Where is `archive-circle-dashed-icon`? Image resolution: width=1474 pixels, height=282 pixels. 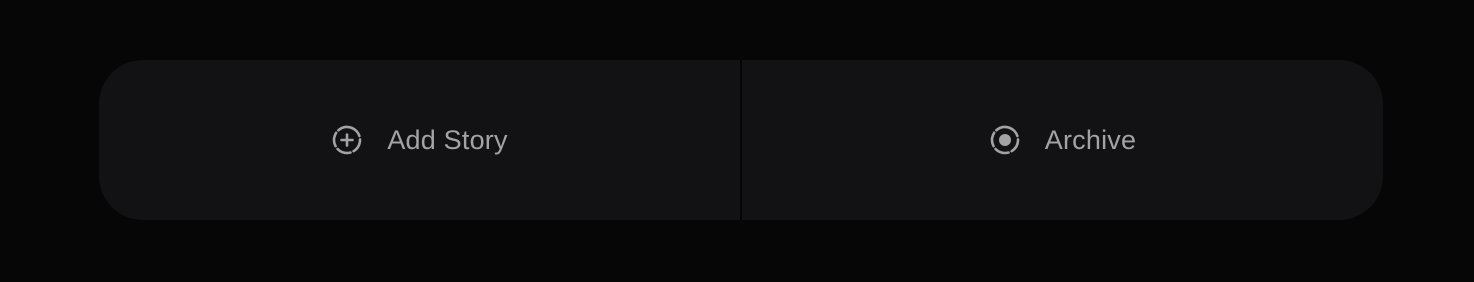
archive-circle-dashed-icon is located at coordinates (1005, 140).